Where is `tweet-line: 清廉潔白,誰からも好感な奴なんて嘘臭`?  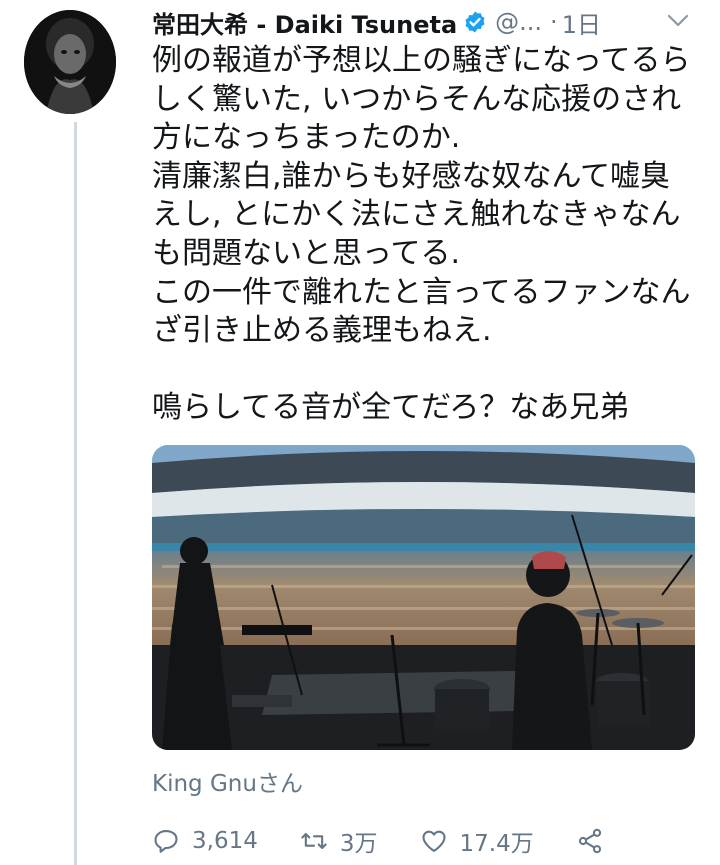 tweet-line: 清廉潔白,誰からも好感な奴なんて嘘臭 is located at coordinates (411, 176).